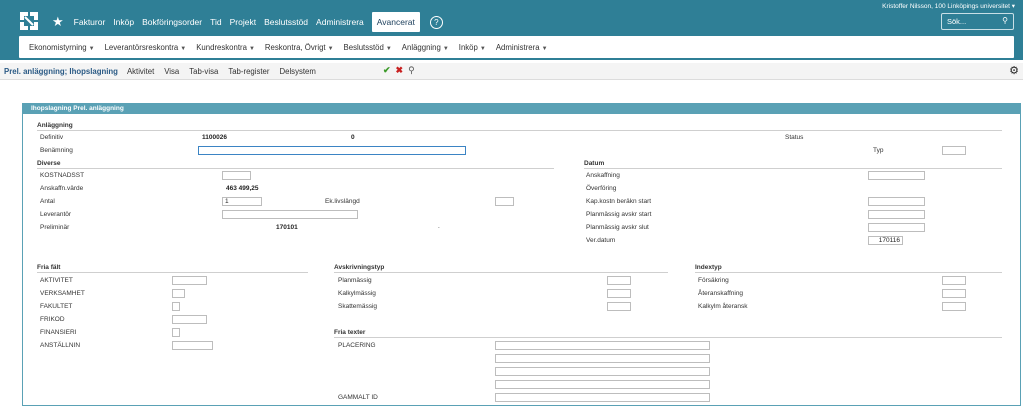  I want to click on preliminar-label: Preliminär, so click(55, 227).